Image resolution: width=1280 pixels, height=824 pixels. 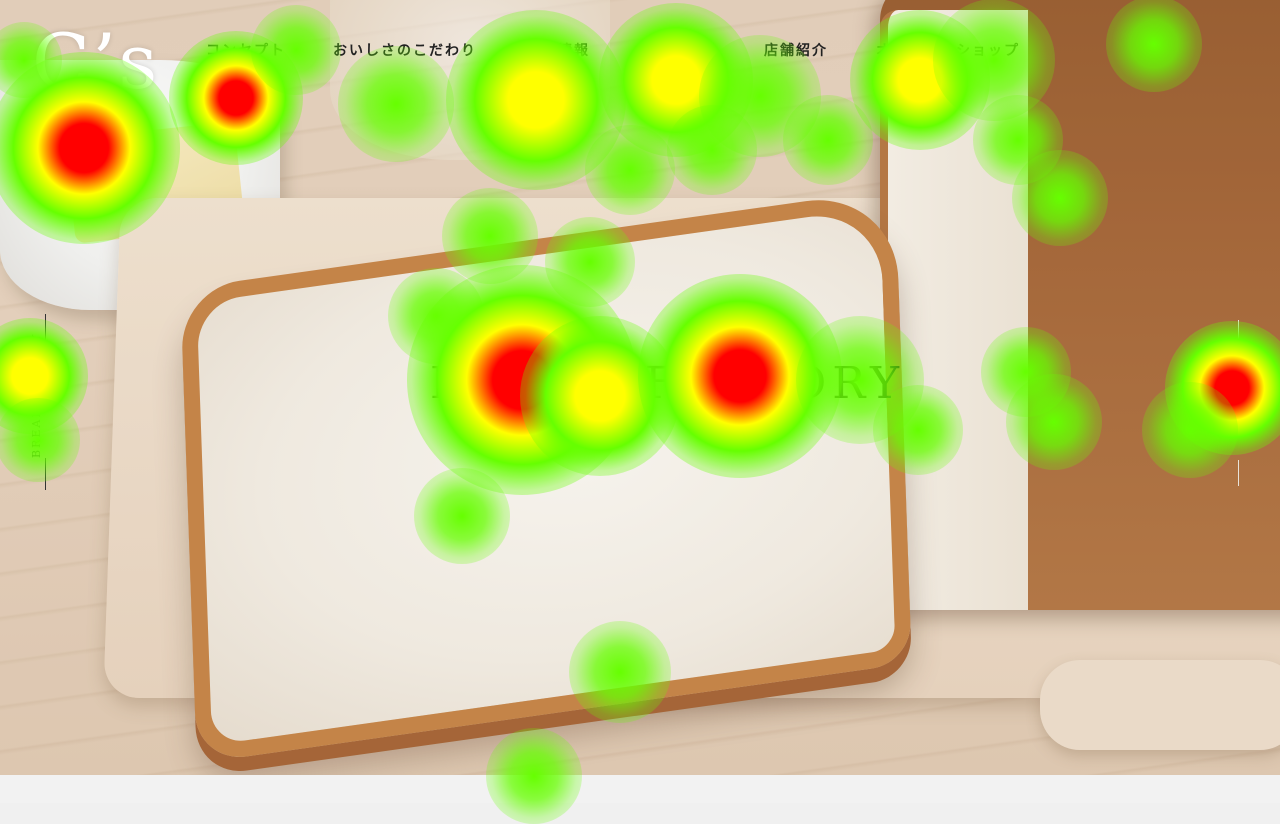 What do you see at coordinates (640, 789) in the screenshot?
I see `page-bottom-strip` at bounding box center [640, 789].